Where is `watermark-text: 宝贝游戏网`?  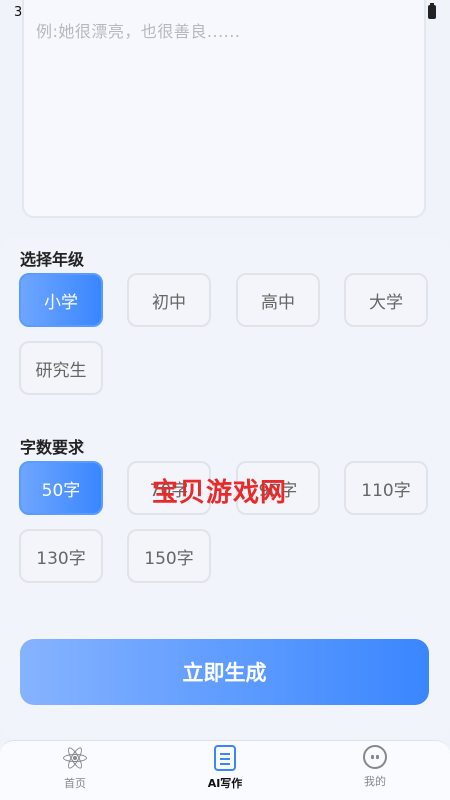
watermark-text: 宝贝游戏网 is located at coordinates (220, 493).